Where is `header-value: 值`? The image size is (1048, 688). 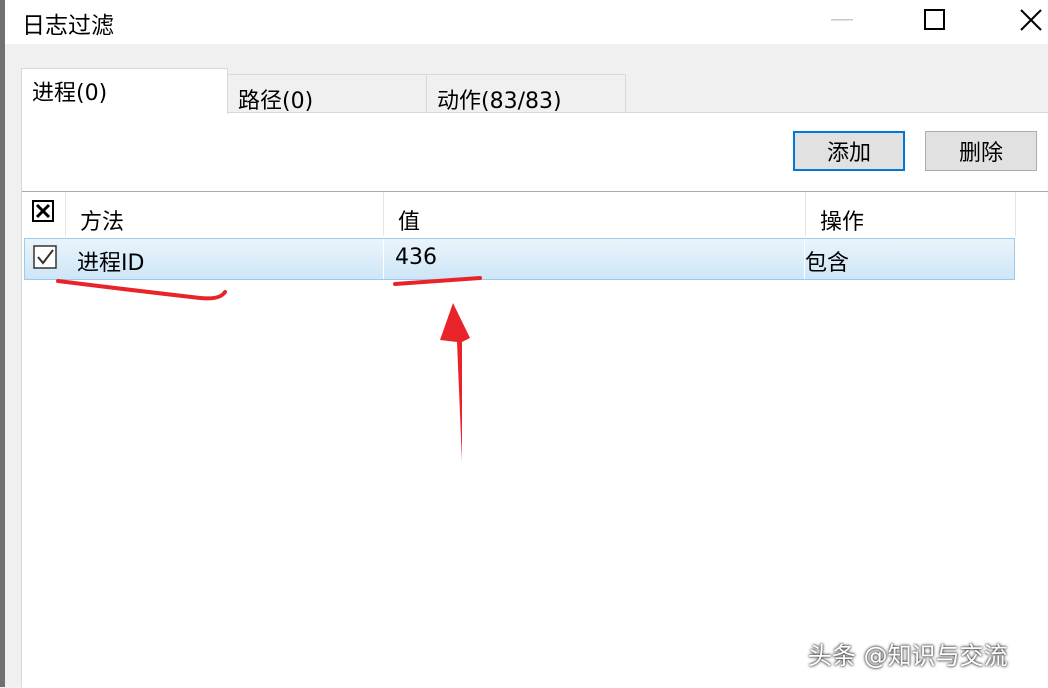
header-value: 值 is located at coordinates (595, 214).